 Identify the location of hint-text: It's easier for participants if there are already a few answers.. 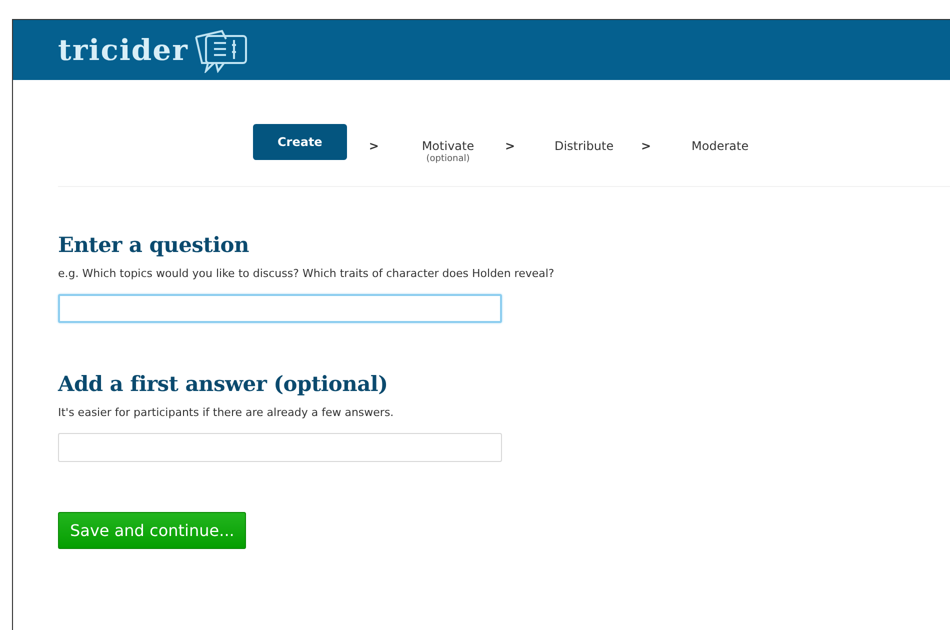
(226, 412).